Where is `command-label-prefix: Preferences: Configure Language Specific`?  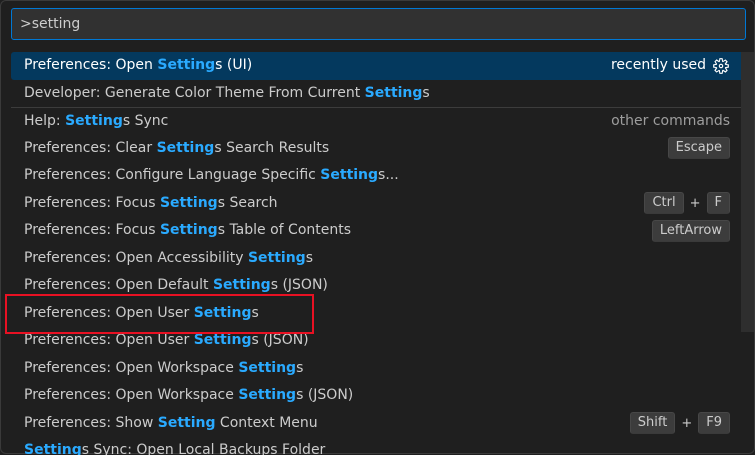
command-label-prefix: Preferences: Configure Language Specific is located at coordinates (172, 175).